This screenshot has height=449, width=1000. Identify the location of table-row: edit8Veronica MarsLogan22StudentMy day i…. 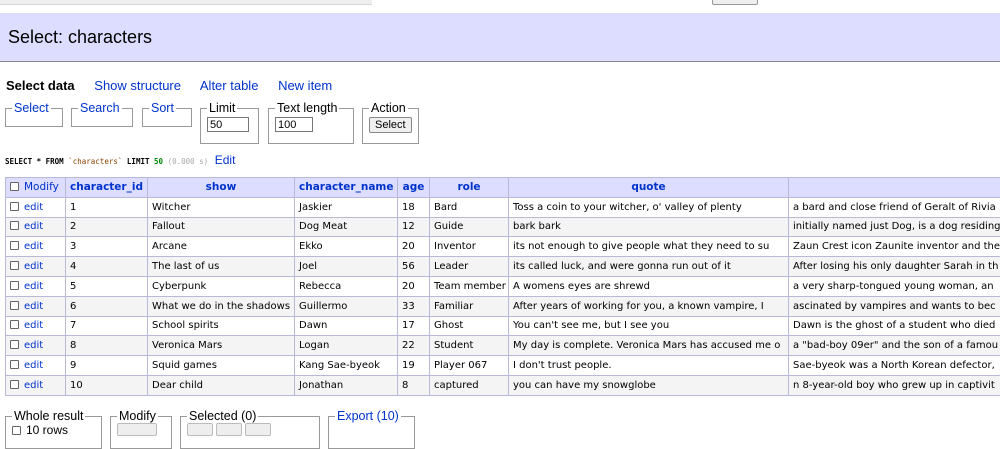
(503, 346).